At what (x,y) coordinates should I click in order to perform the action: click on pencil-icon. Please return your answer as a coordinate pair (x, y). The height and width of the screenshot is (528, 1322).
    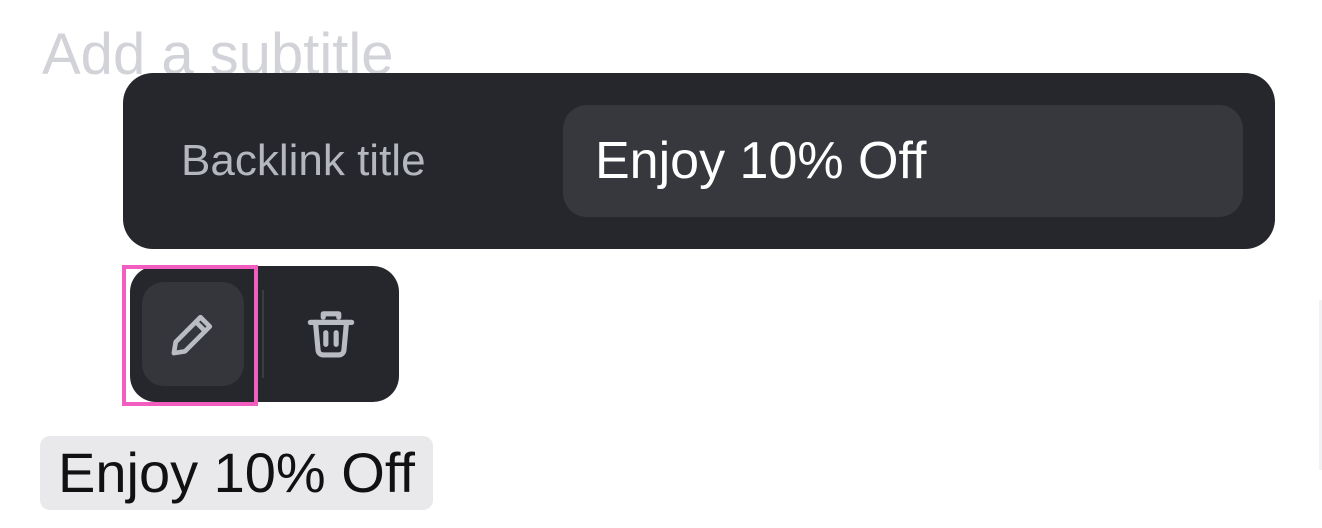
    Looking at the image, I should click on (192, 335).